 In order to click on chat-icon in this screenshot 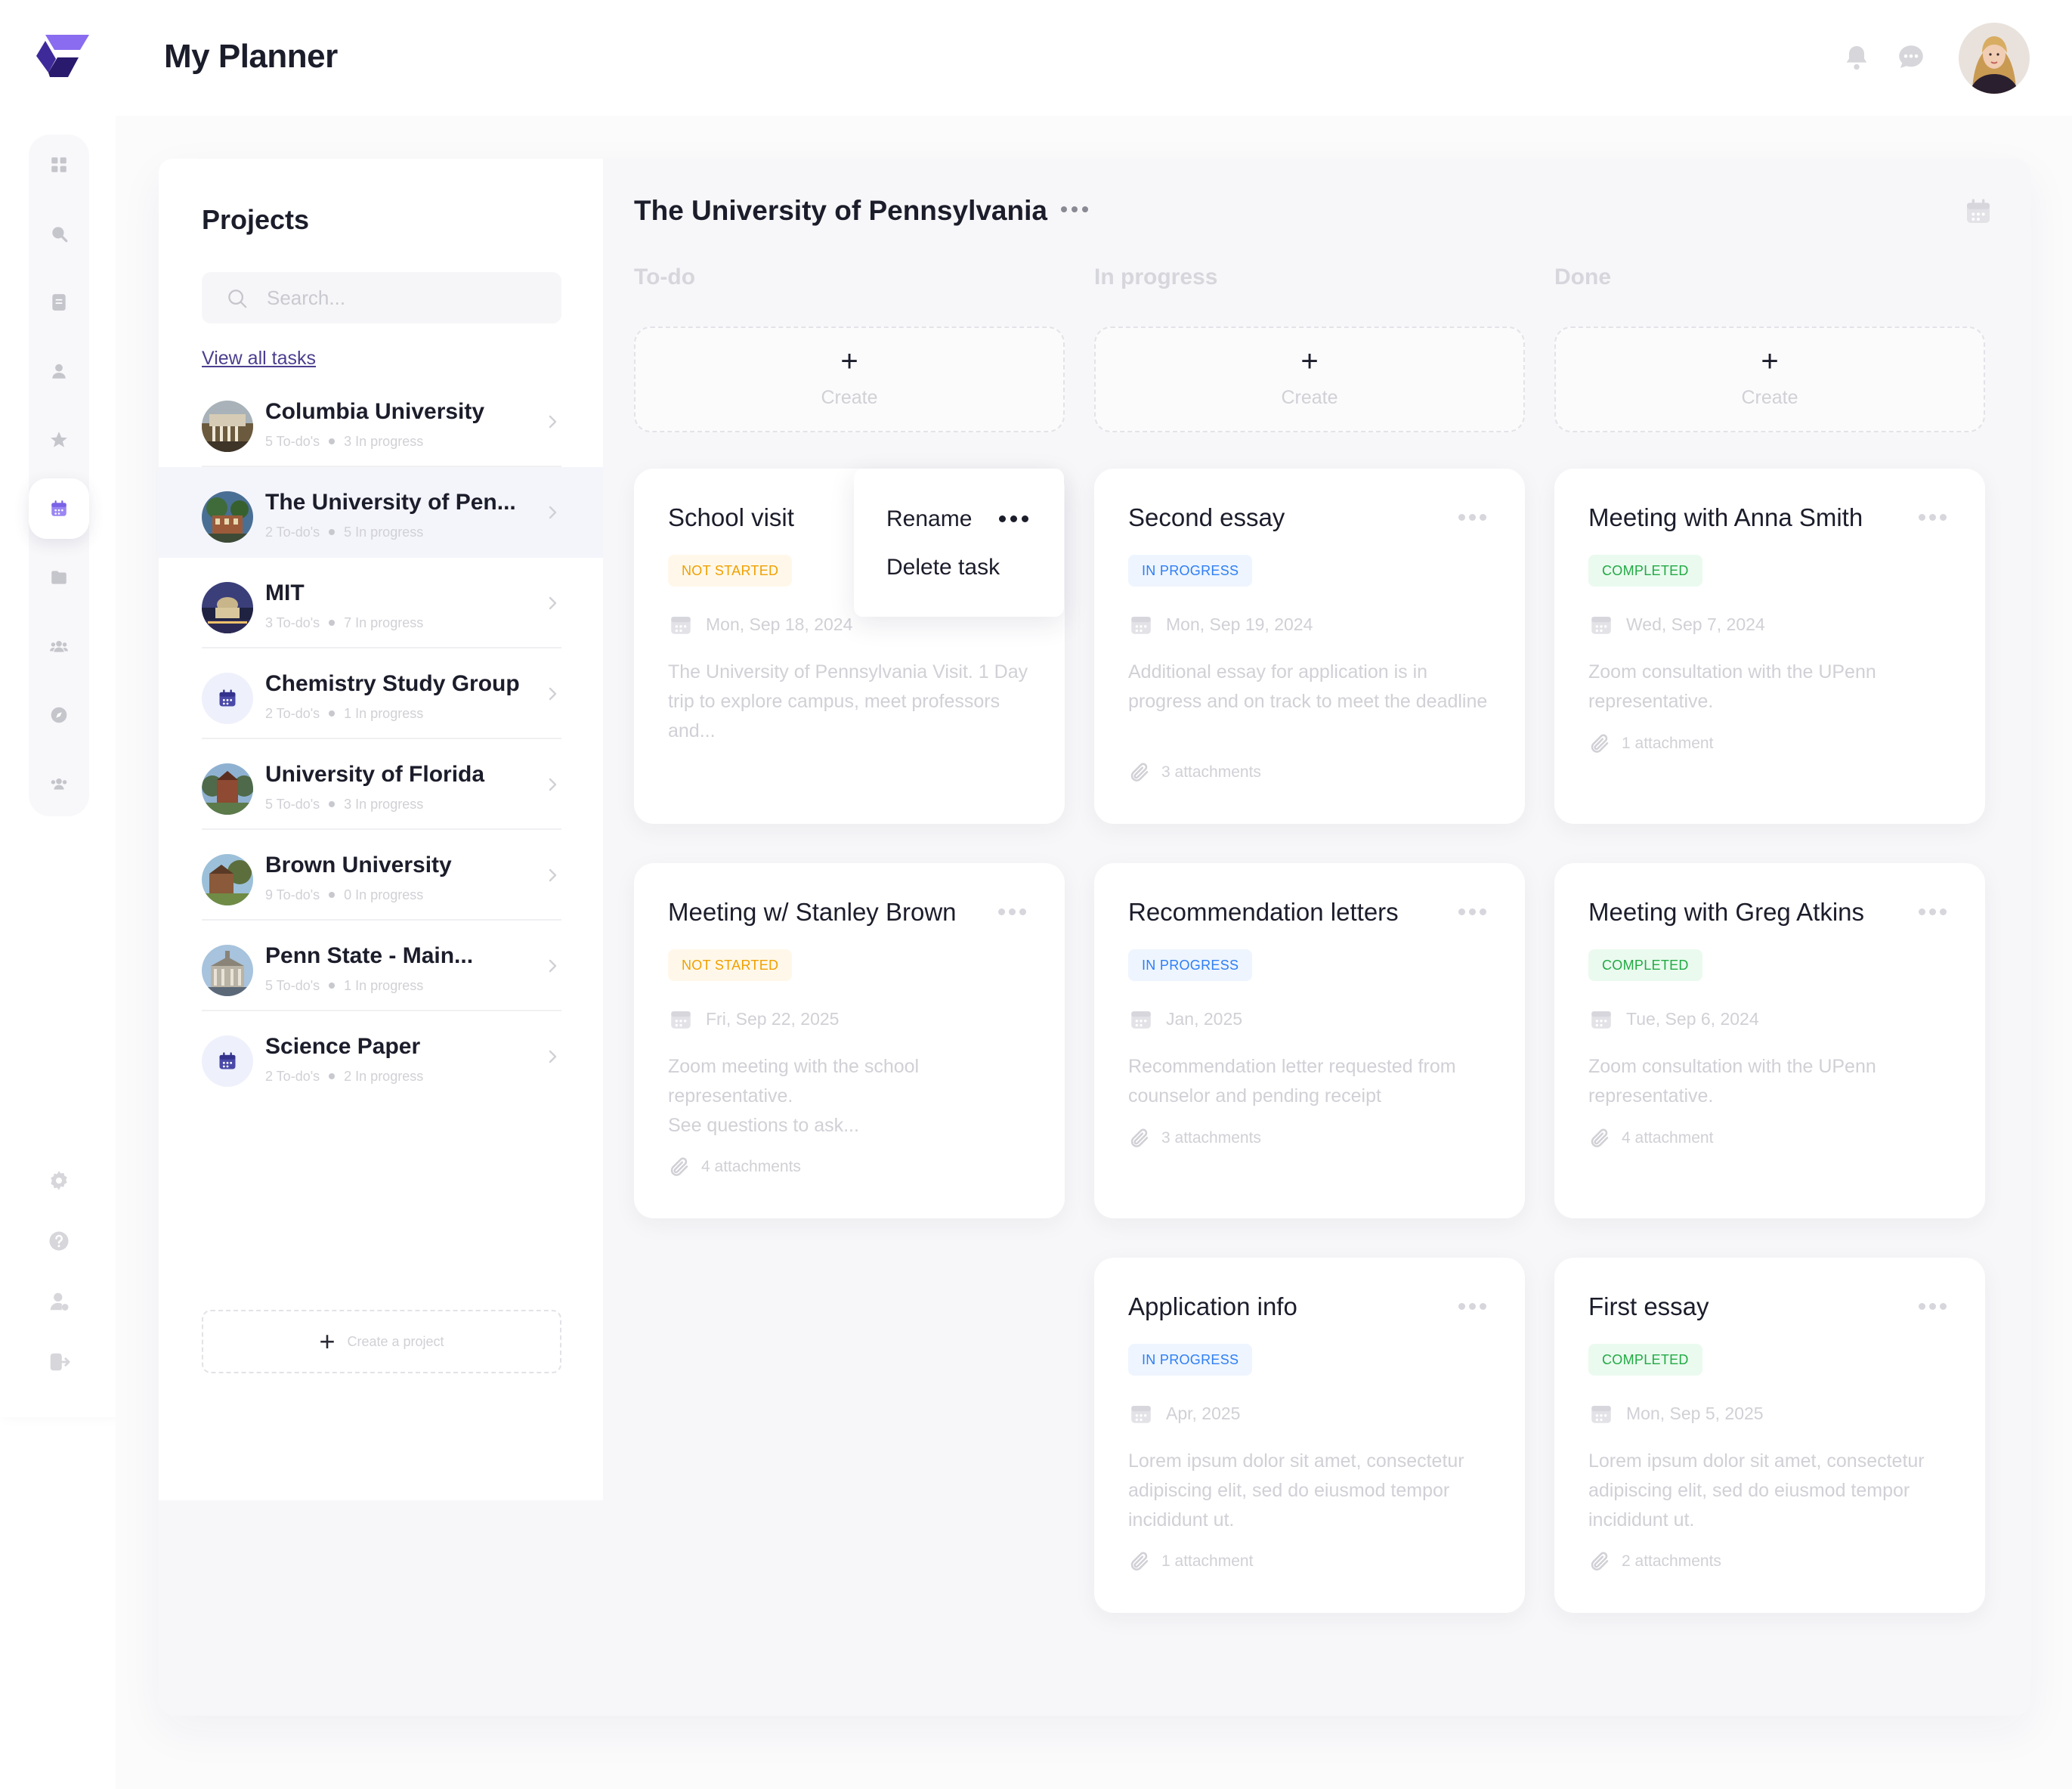, I will do `click(1911, 56)`.